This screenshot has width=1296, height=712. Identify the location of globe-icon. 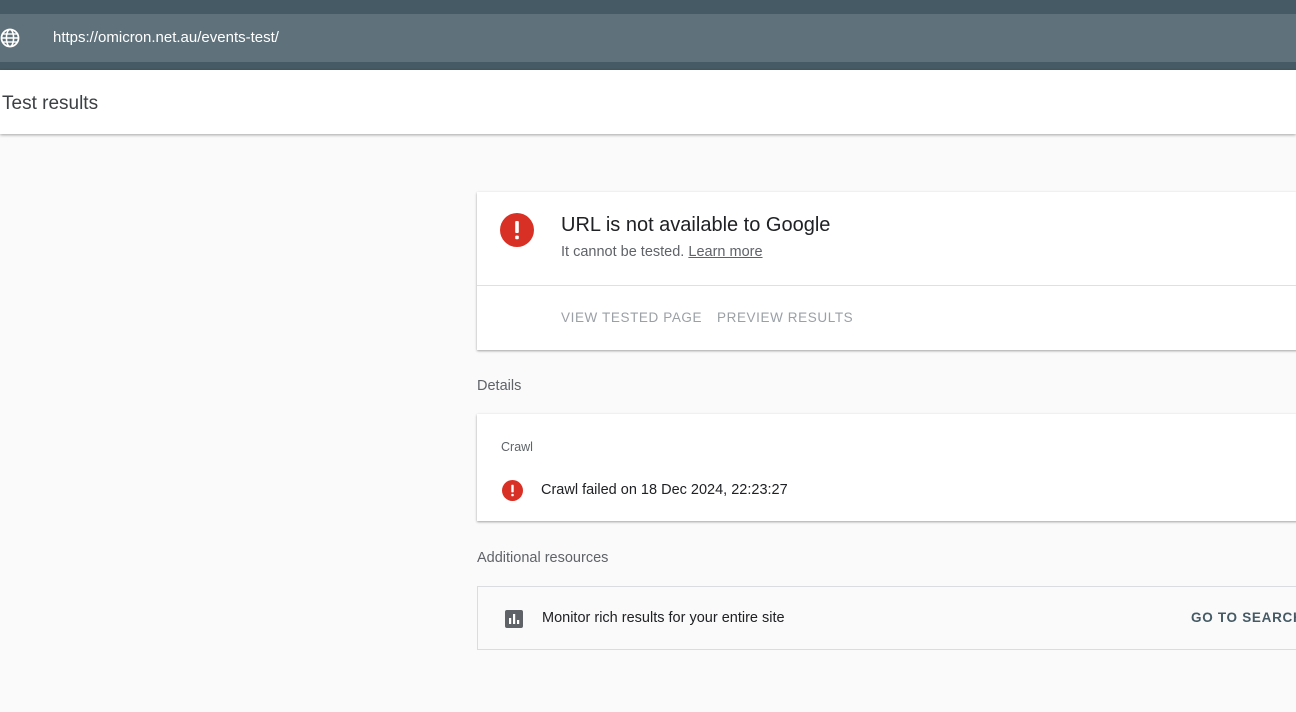
(10, 38).